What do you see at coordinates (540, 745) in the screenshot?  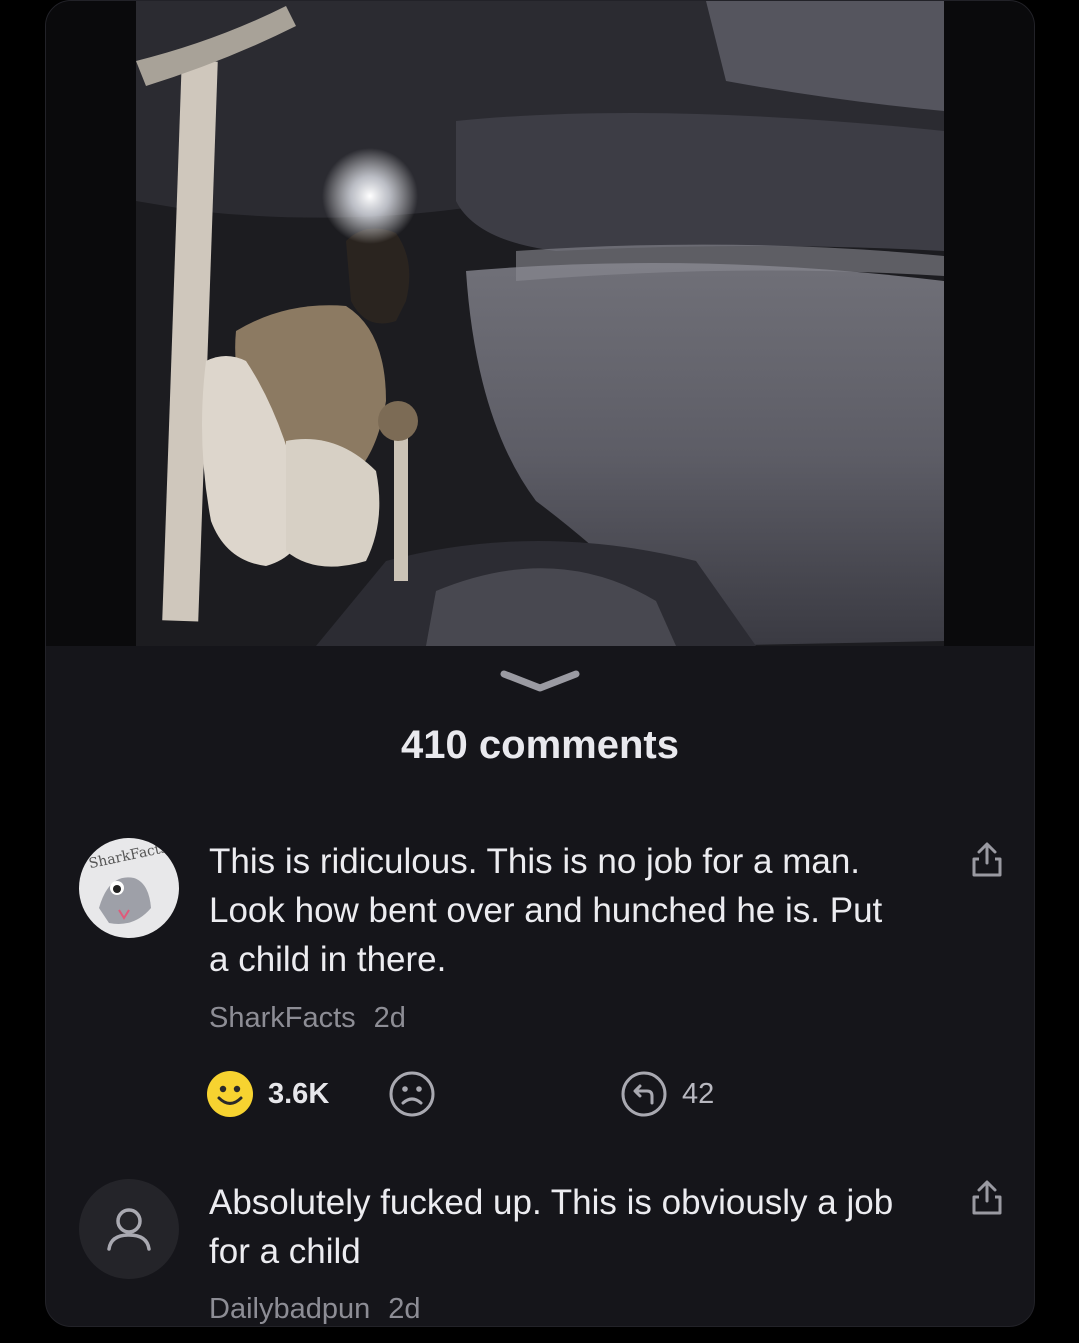 I see `comments-count: 410 comments` at bounding box center [540, 745].